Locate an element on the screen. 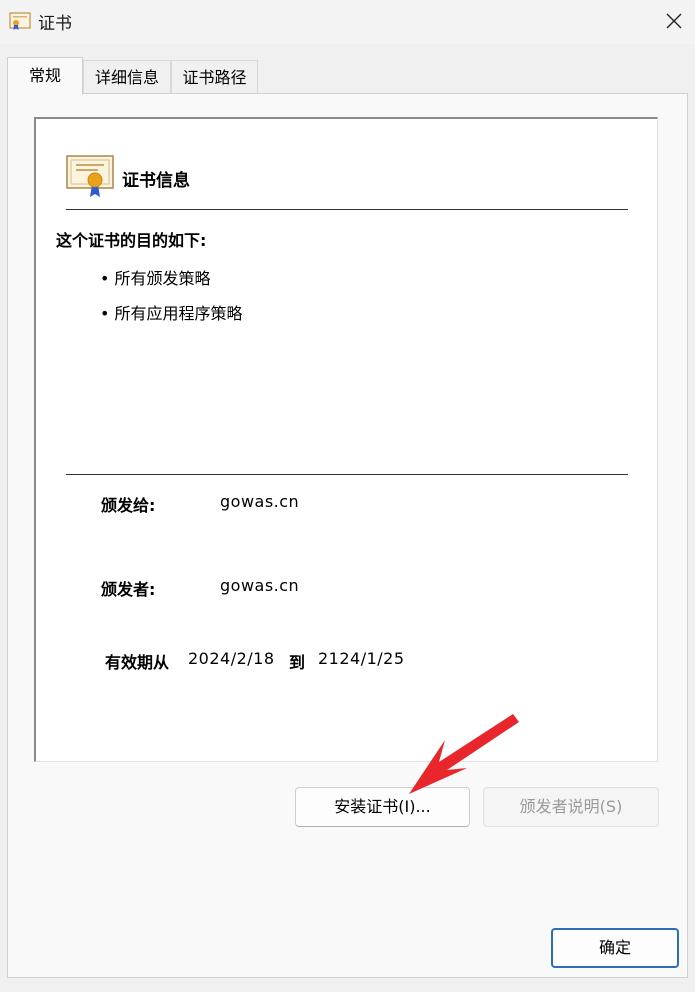 The image size is (695, 992). issued-to-value: gowas.cn is located at coordinates (260, 501).